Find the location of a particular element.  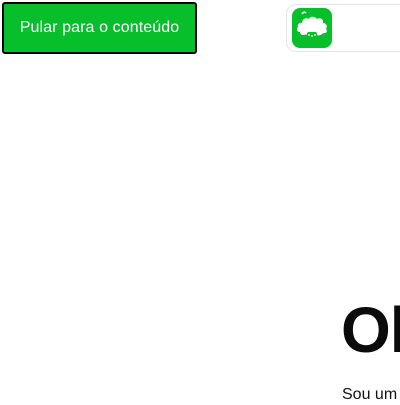

hero-subtitle: Sou um is located at coordinates (370, 394).